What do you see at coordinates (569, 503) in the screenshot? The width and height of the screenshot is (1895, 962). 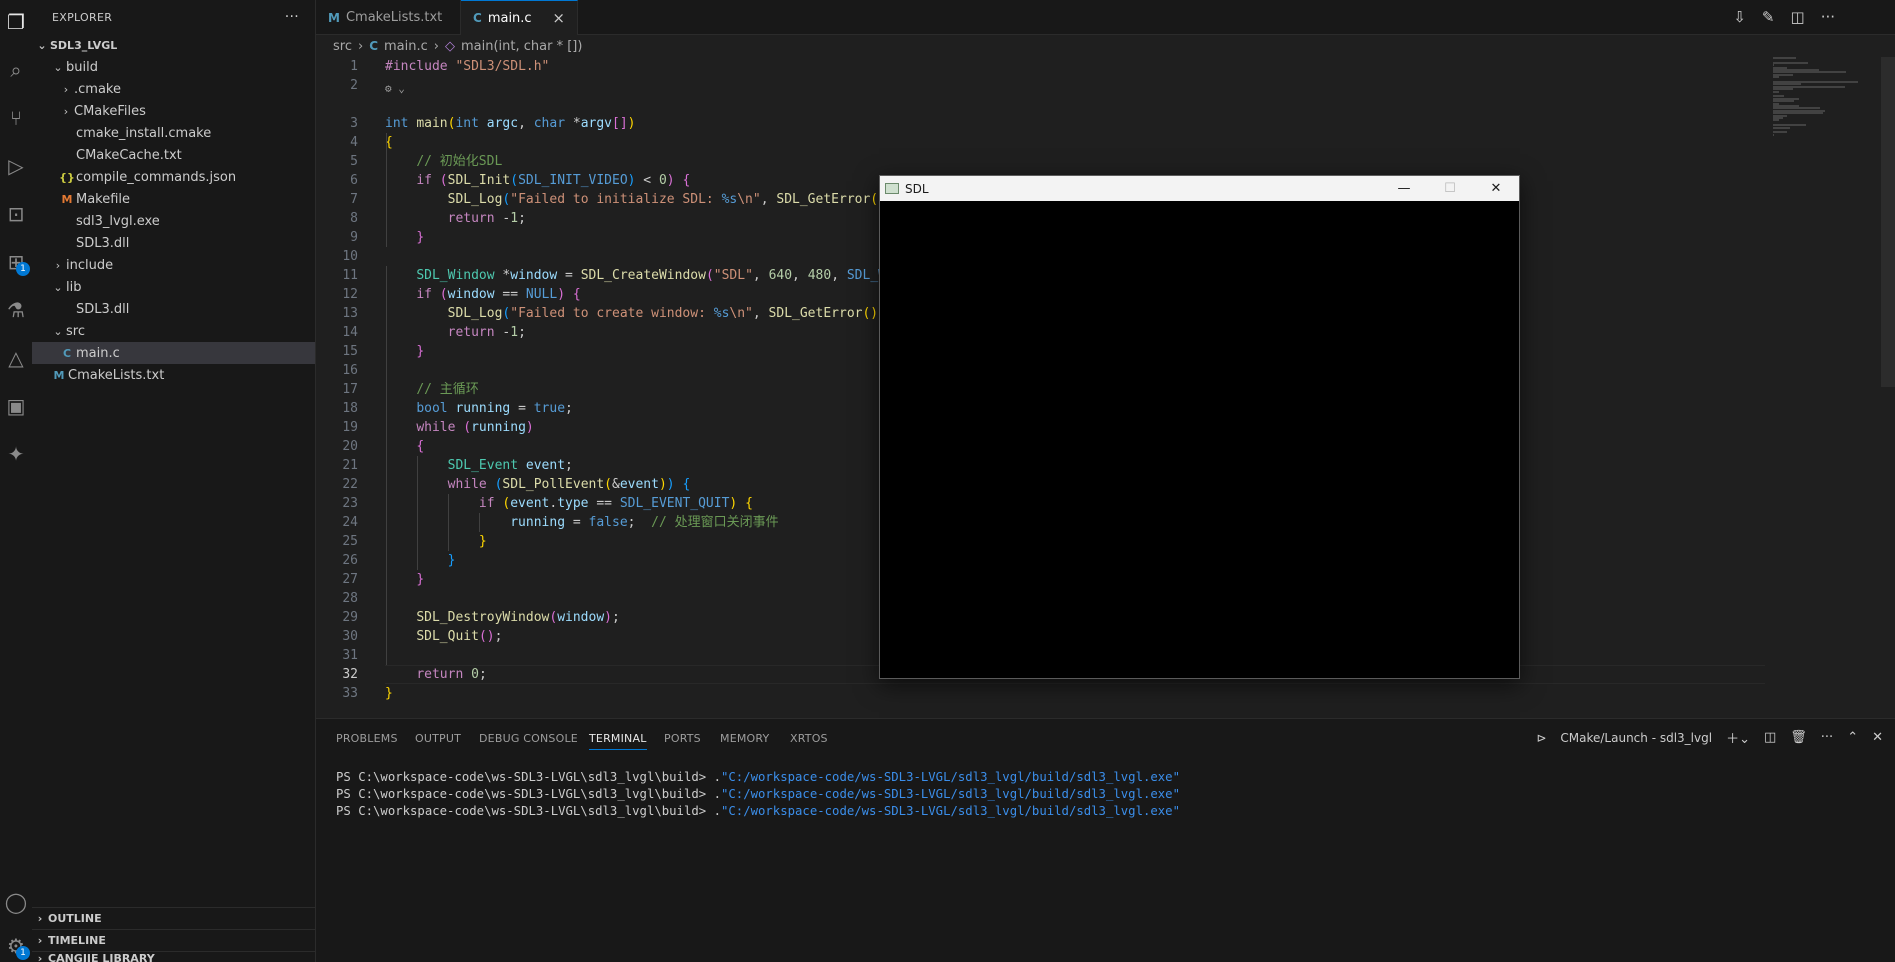 I see `code-line: if (event.type == SDL_EVENT_QUIT) {` at bounding box center [569, 503].